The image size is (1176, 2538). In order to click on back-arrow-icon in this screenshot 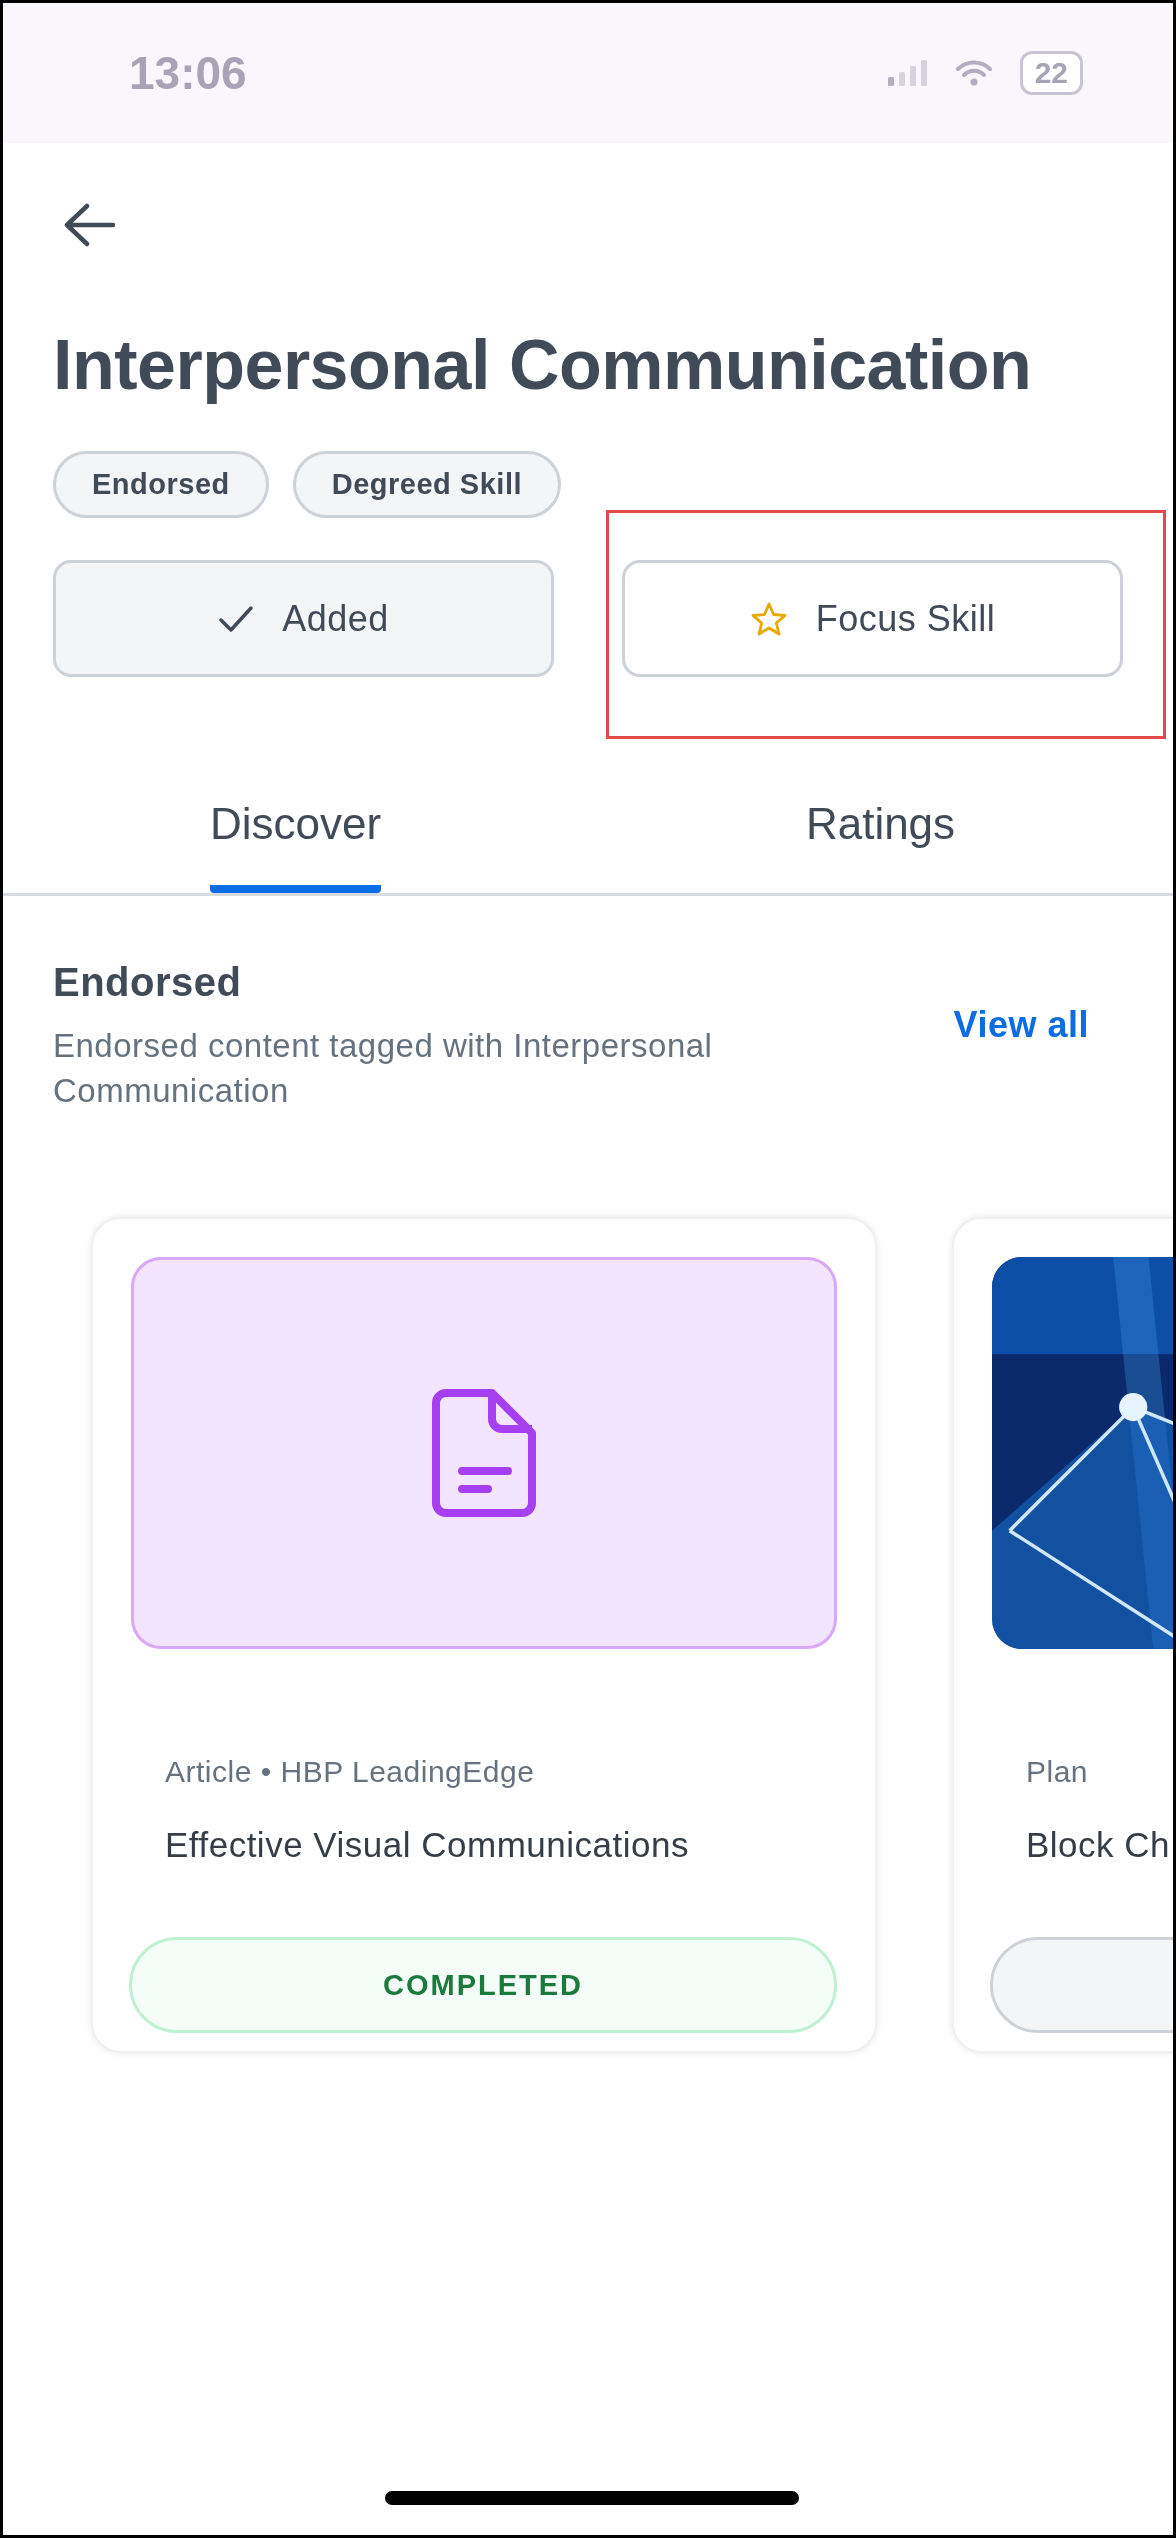, I will do `click(89, 225)`.